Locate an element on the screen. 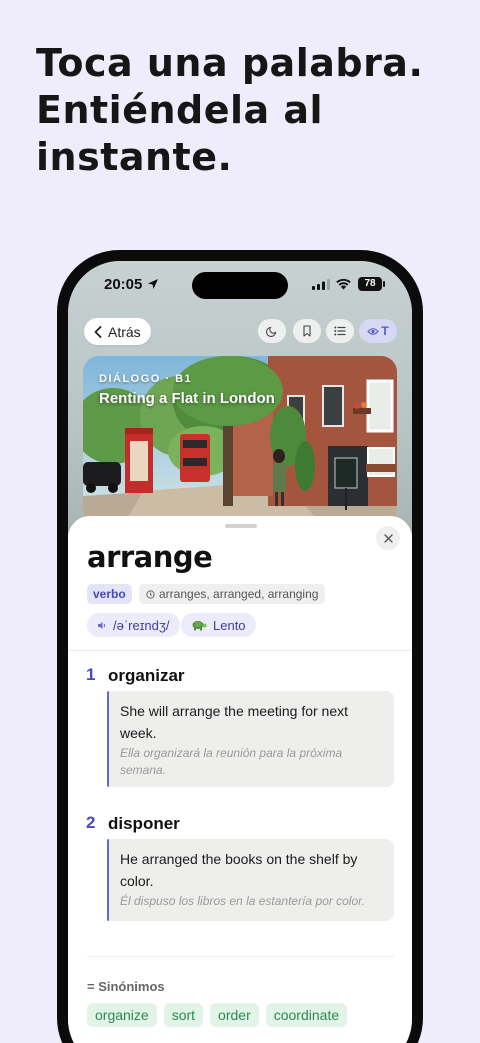  list-button is located at coordinates (340, 331).